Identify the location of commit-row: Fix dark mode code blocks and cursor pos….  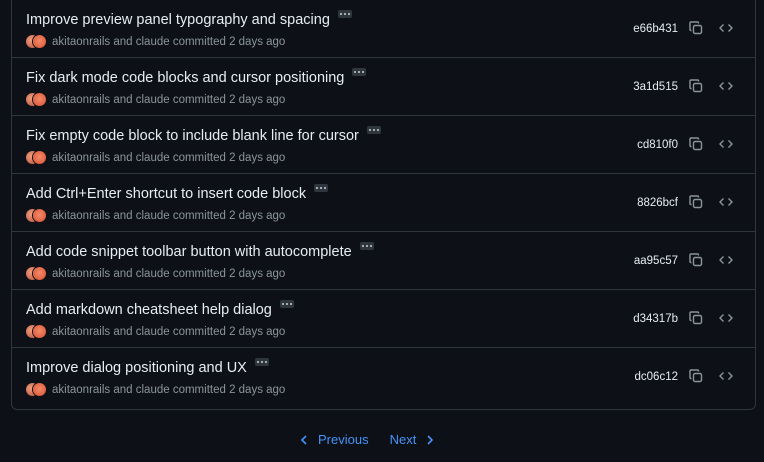
(383, 87).